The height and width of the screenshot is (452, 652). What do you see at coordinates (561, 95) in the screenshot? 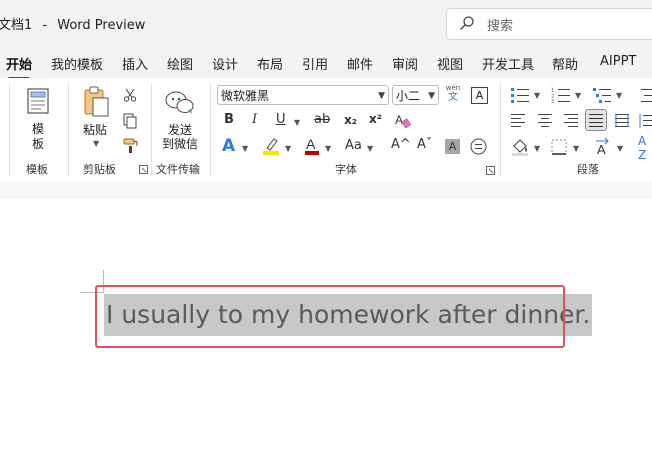
I see `numbering-icon: 1 2 3` at bounding box center [561, 95].